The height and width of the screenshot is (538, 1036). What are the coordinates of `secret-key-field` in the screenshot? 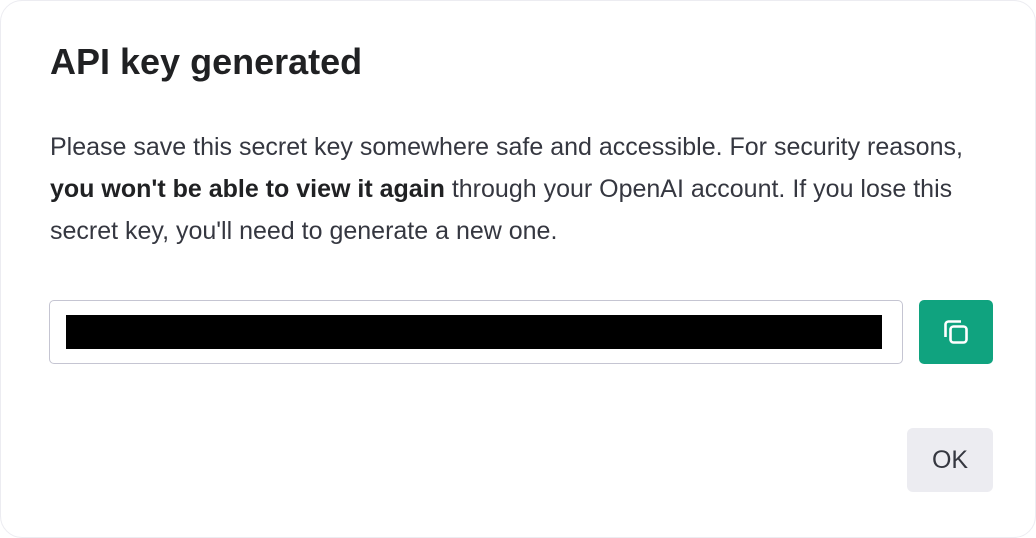 It's located at (476, 332).